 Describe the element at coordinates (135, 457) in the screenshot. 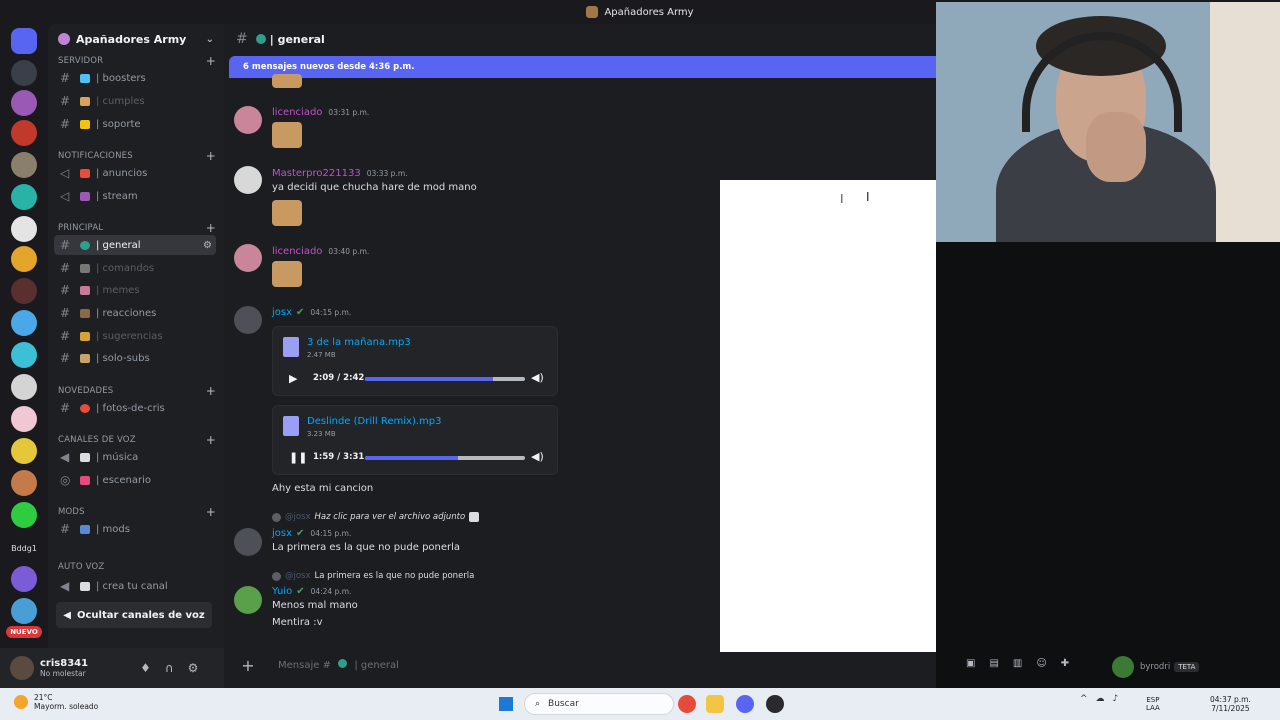

I see `channel-musica: ◀ | música` at that location.